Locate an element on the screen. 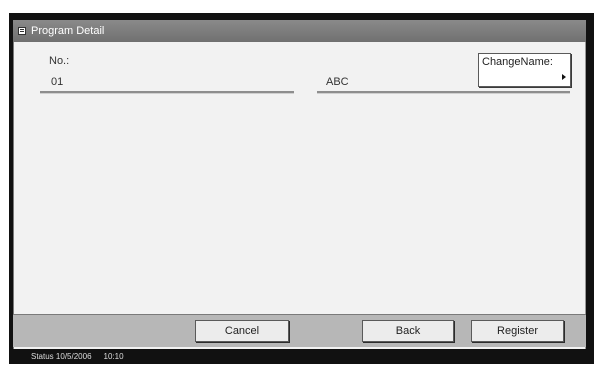  arrow-right-icon is located at coordinates (564, 77).